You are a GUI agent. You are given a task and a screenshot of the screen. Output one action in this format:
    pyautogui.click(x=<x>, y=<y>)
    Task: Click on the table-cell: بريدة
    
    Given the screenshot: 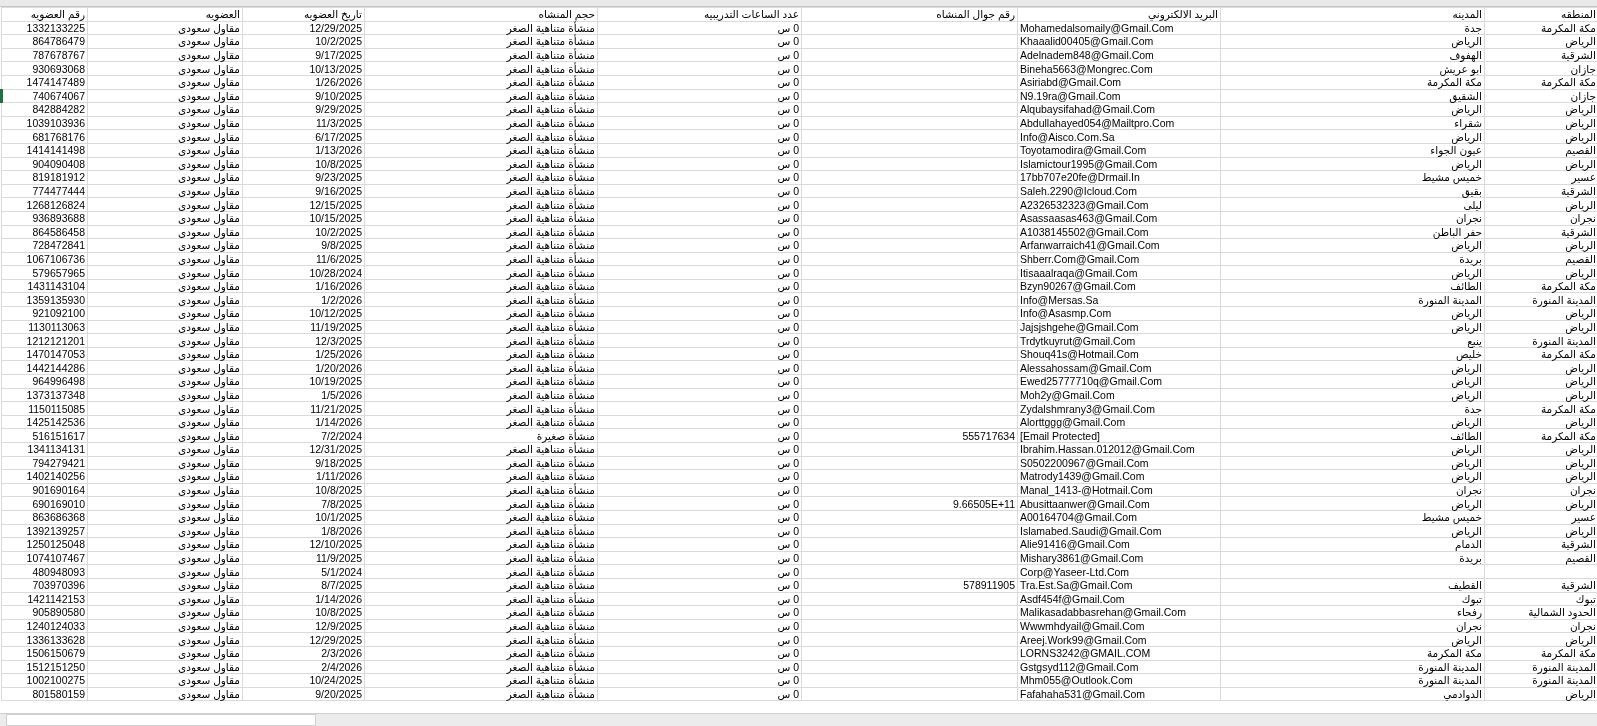 What is the action you would take?
    pyautogui.click(x=1352, y=259)
    